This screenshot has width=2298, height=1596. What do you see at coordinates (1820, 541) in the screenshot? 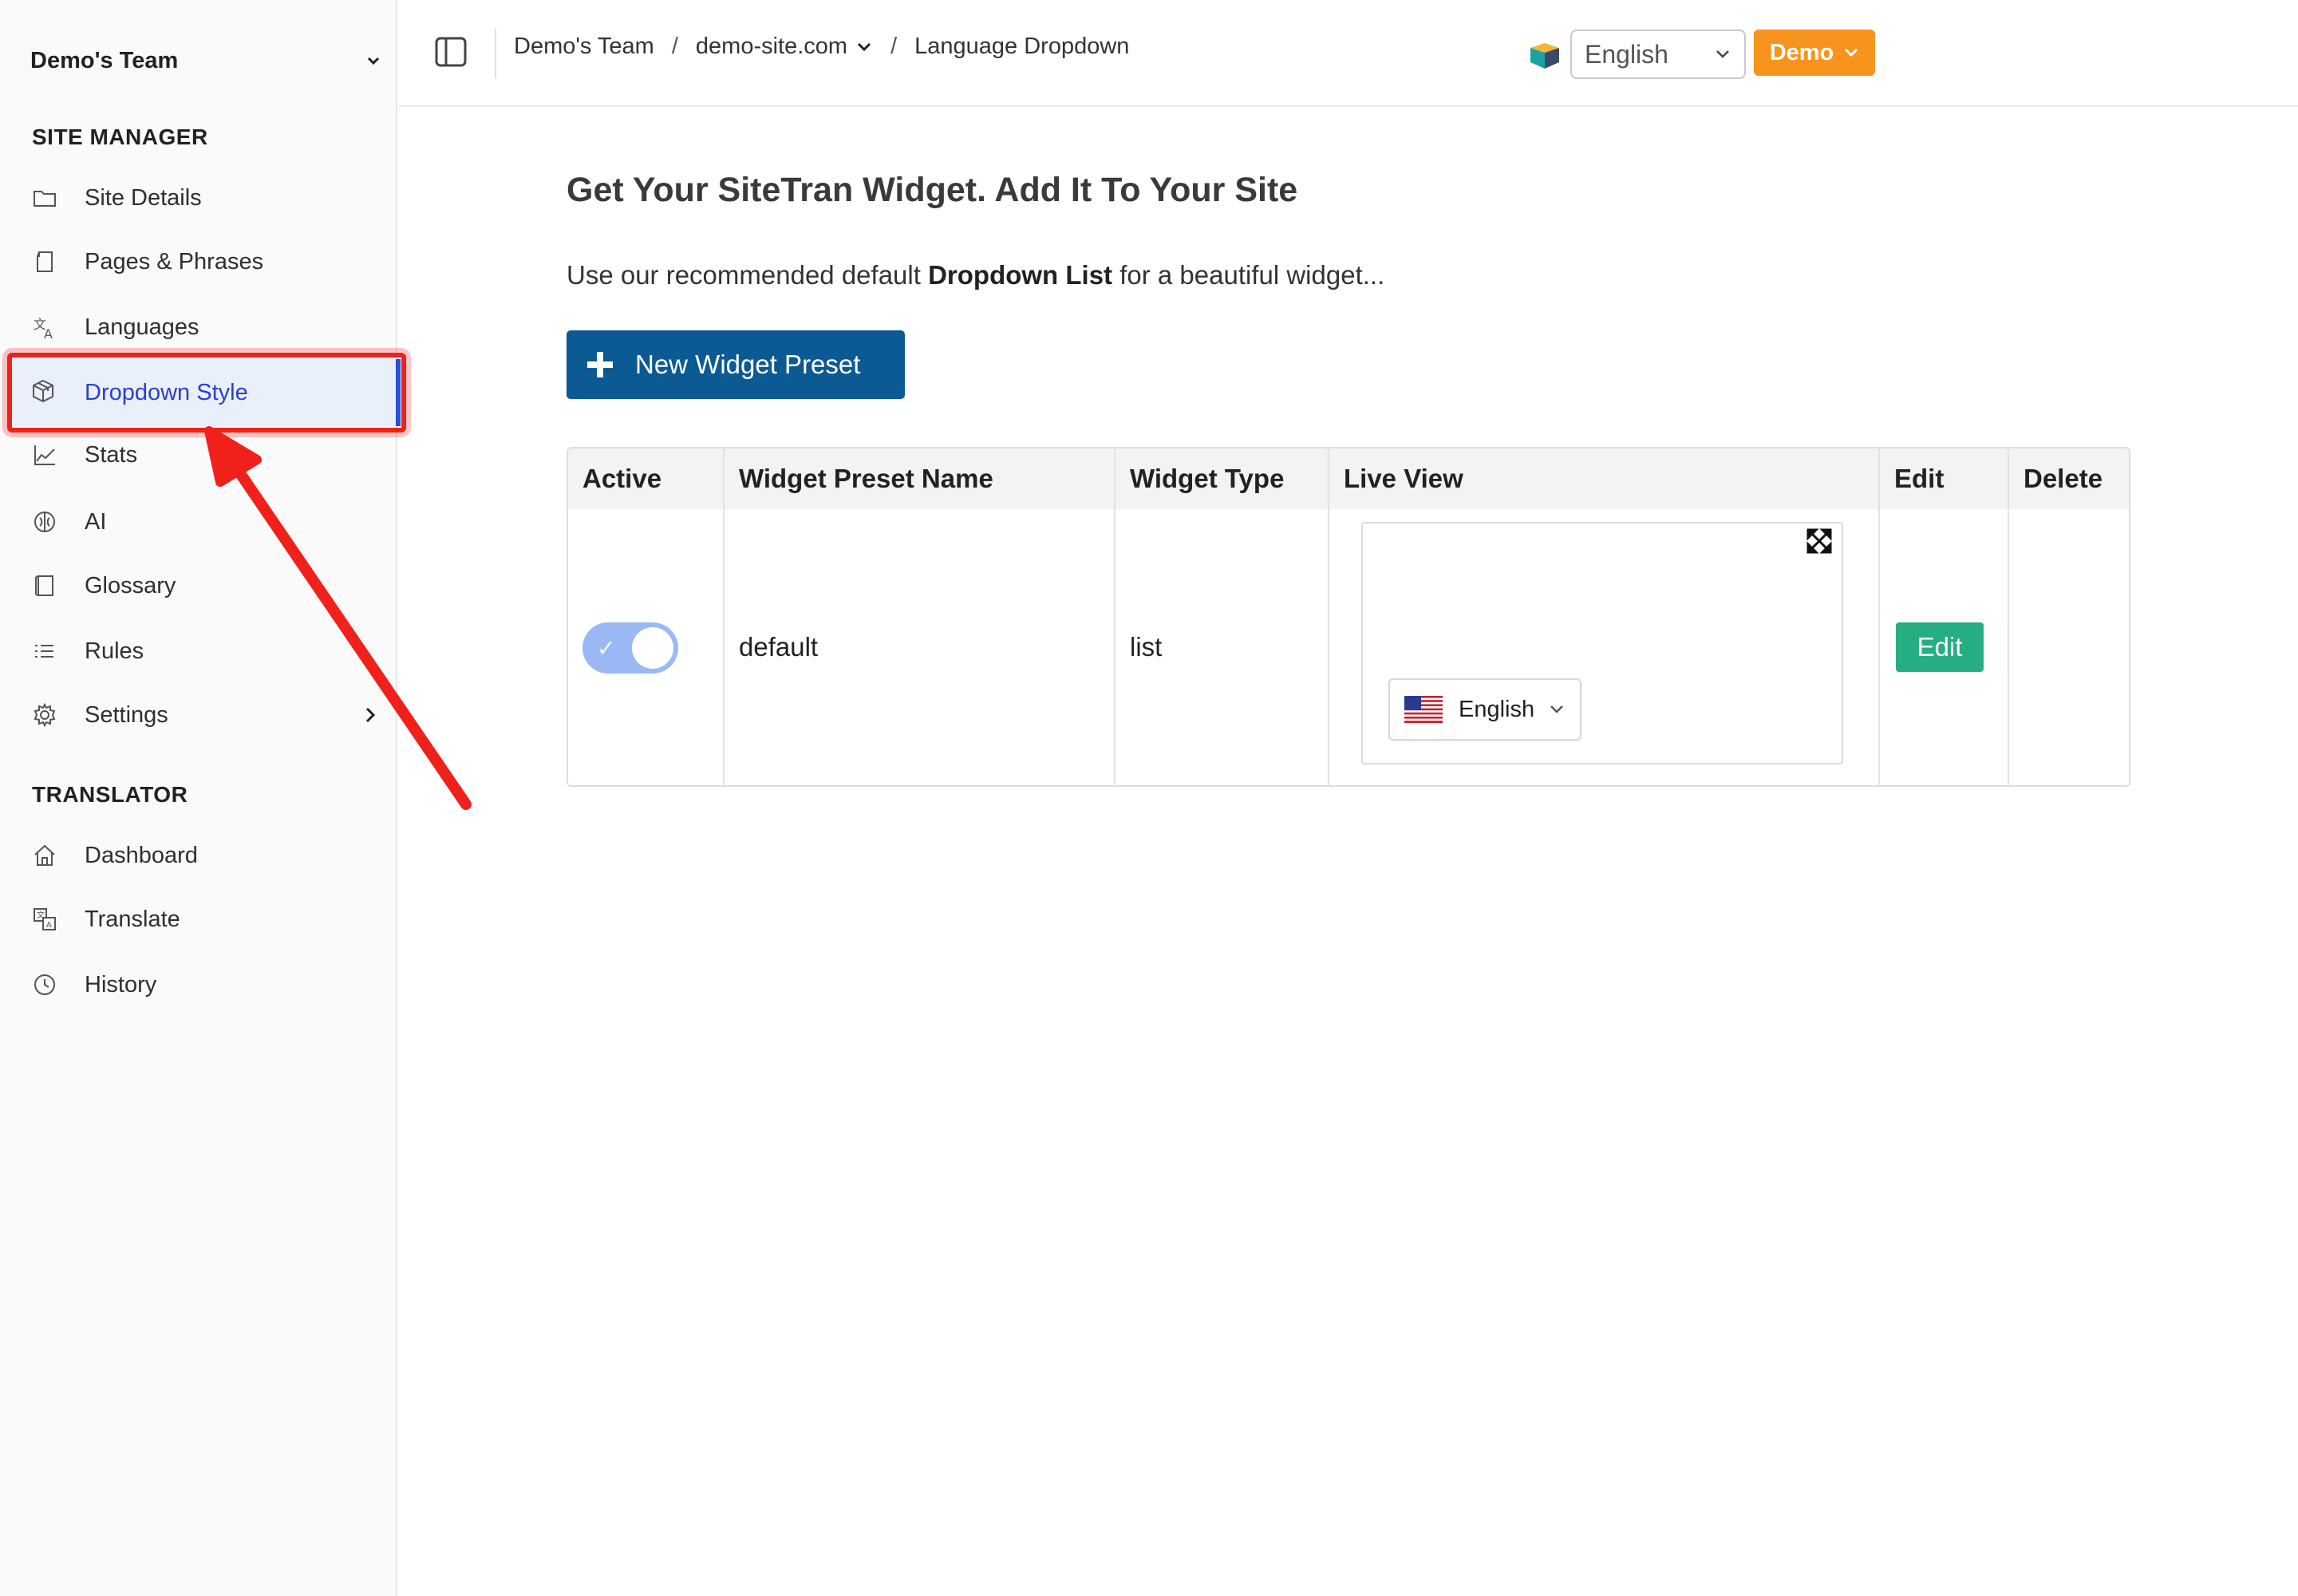
I see `expand-icon` at bounding box center [1820, 541].